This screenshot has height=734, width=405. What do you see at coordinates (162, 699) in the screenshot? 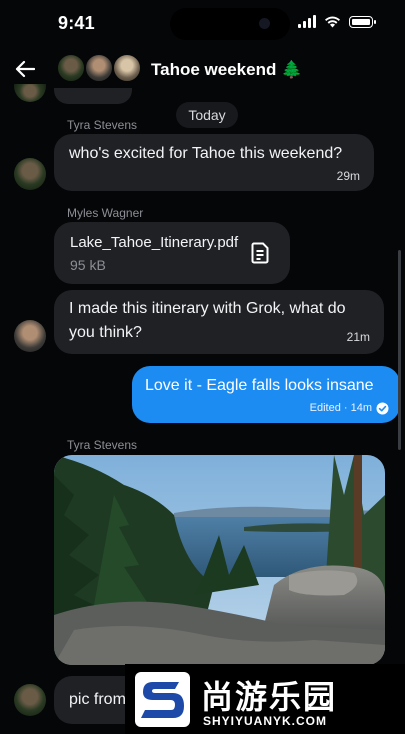
I see `watermark-logo-icon` at bounding box center [162, 699].